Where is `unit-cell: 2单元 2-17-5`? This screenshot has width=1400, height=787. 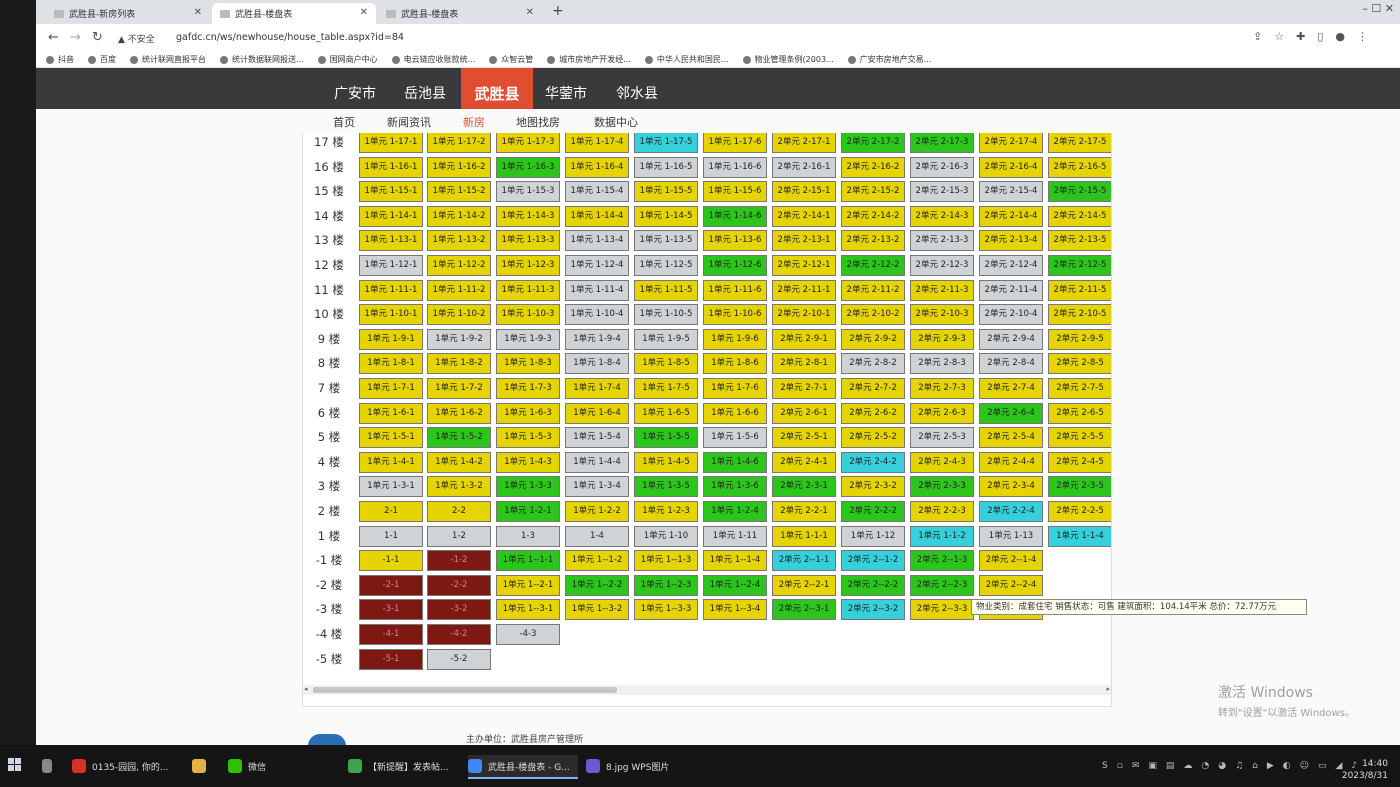 unit-cell: 2单元 2-17-5 is located at coordinates (1079, 143).